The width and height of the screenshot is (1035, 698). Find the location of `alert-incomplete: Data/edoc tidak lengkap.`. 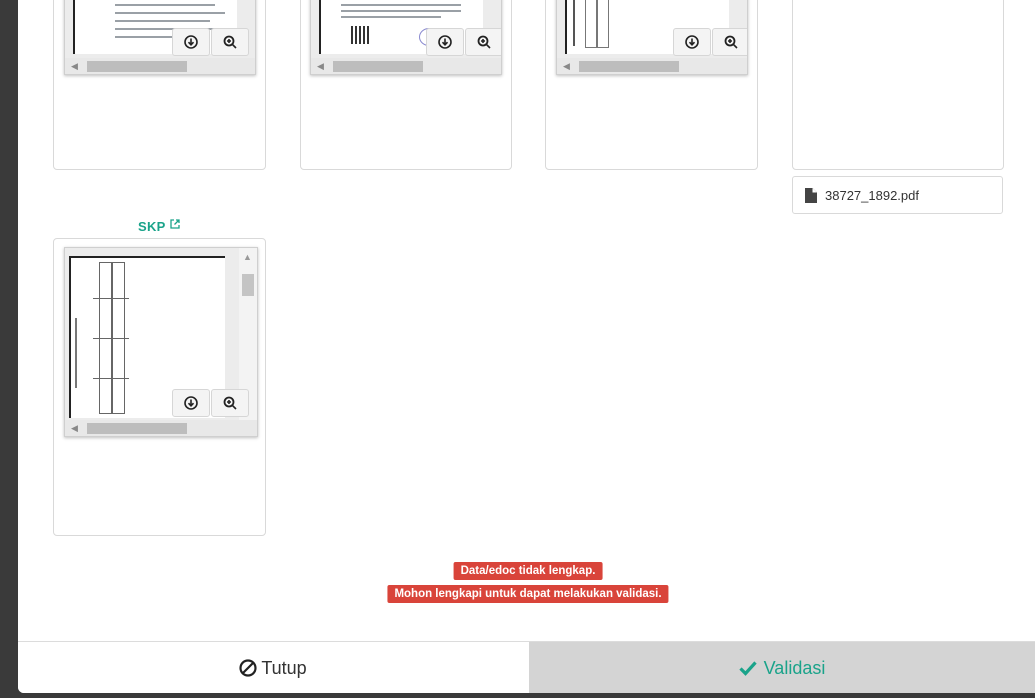

alert-incomplete: Data/edoc tidak lengkap. is located at coordinates (528, 571).